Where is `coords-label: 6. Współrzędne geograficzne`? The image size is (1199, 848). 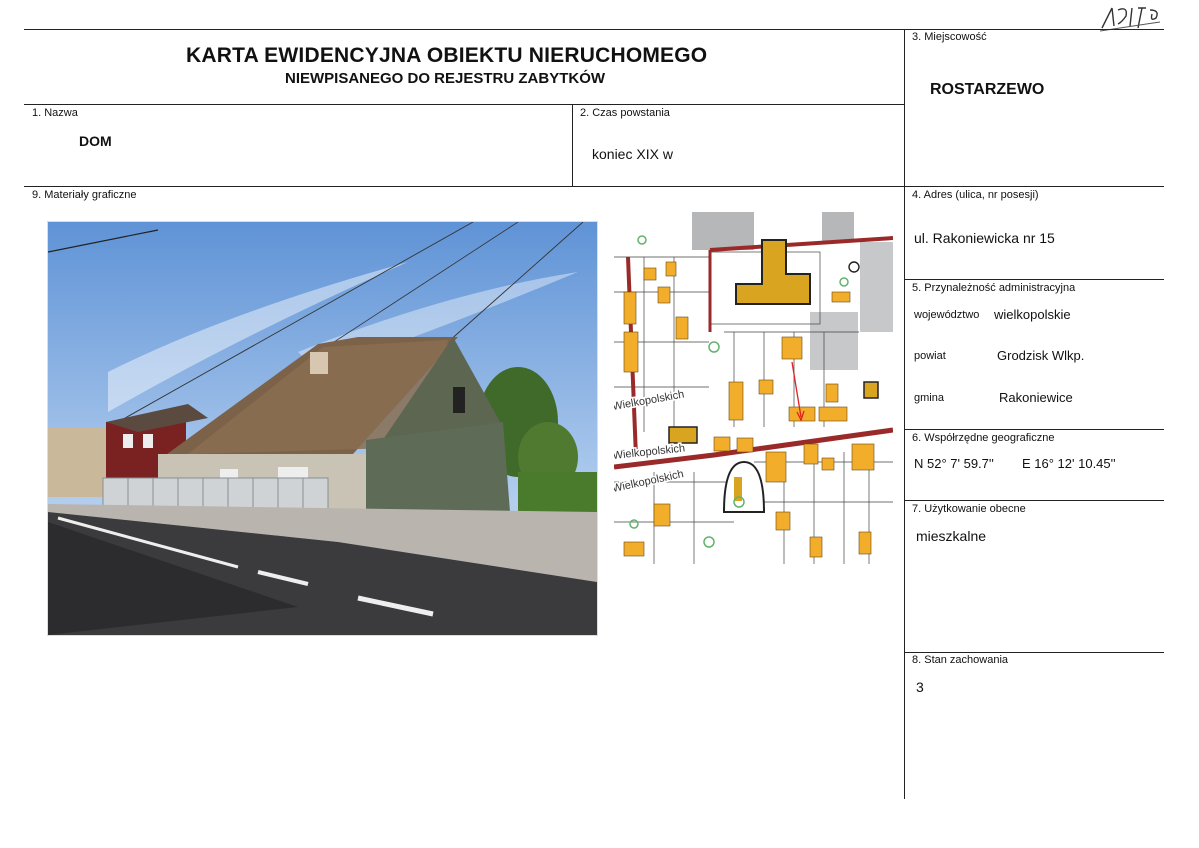
coords-label: 6. Współrzędne geograficzne is located at coordinates (983, 438).